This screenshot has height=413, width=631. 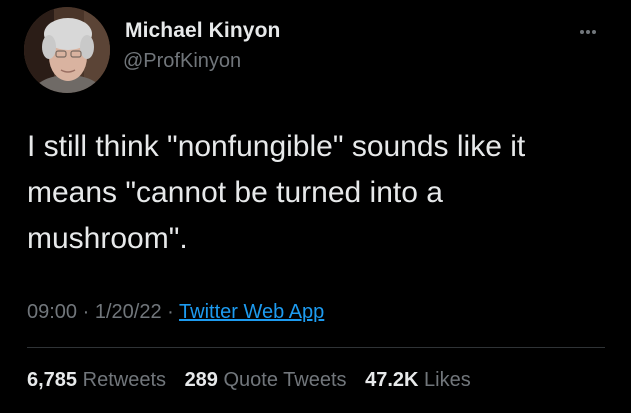 What do you see at coordinates (124, 380) in the screenshot?
I see `retweets-label: Retweets` at bounding box center [124, 380].